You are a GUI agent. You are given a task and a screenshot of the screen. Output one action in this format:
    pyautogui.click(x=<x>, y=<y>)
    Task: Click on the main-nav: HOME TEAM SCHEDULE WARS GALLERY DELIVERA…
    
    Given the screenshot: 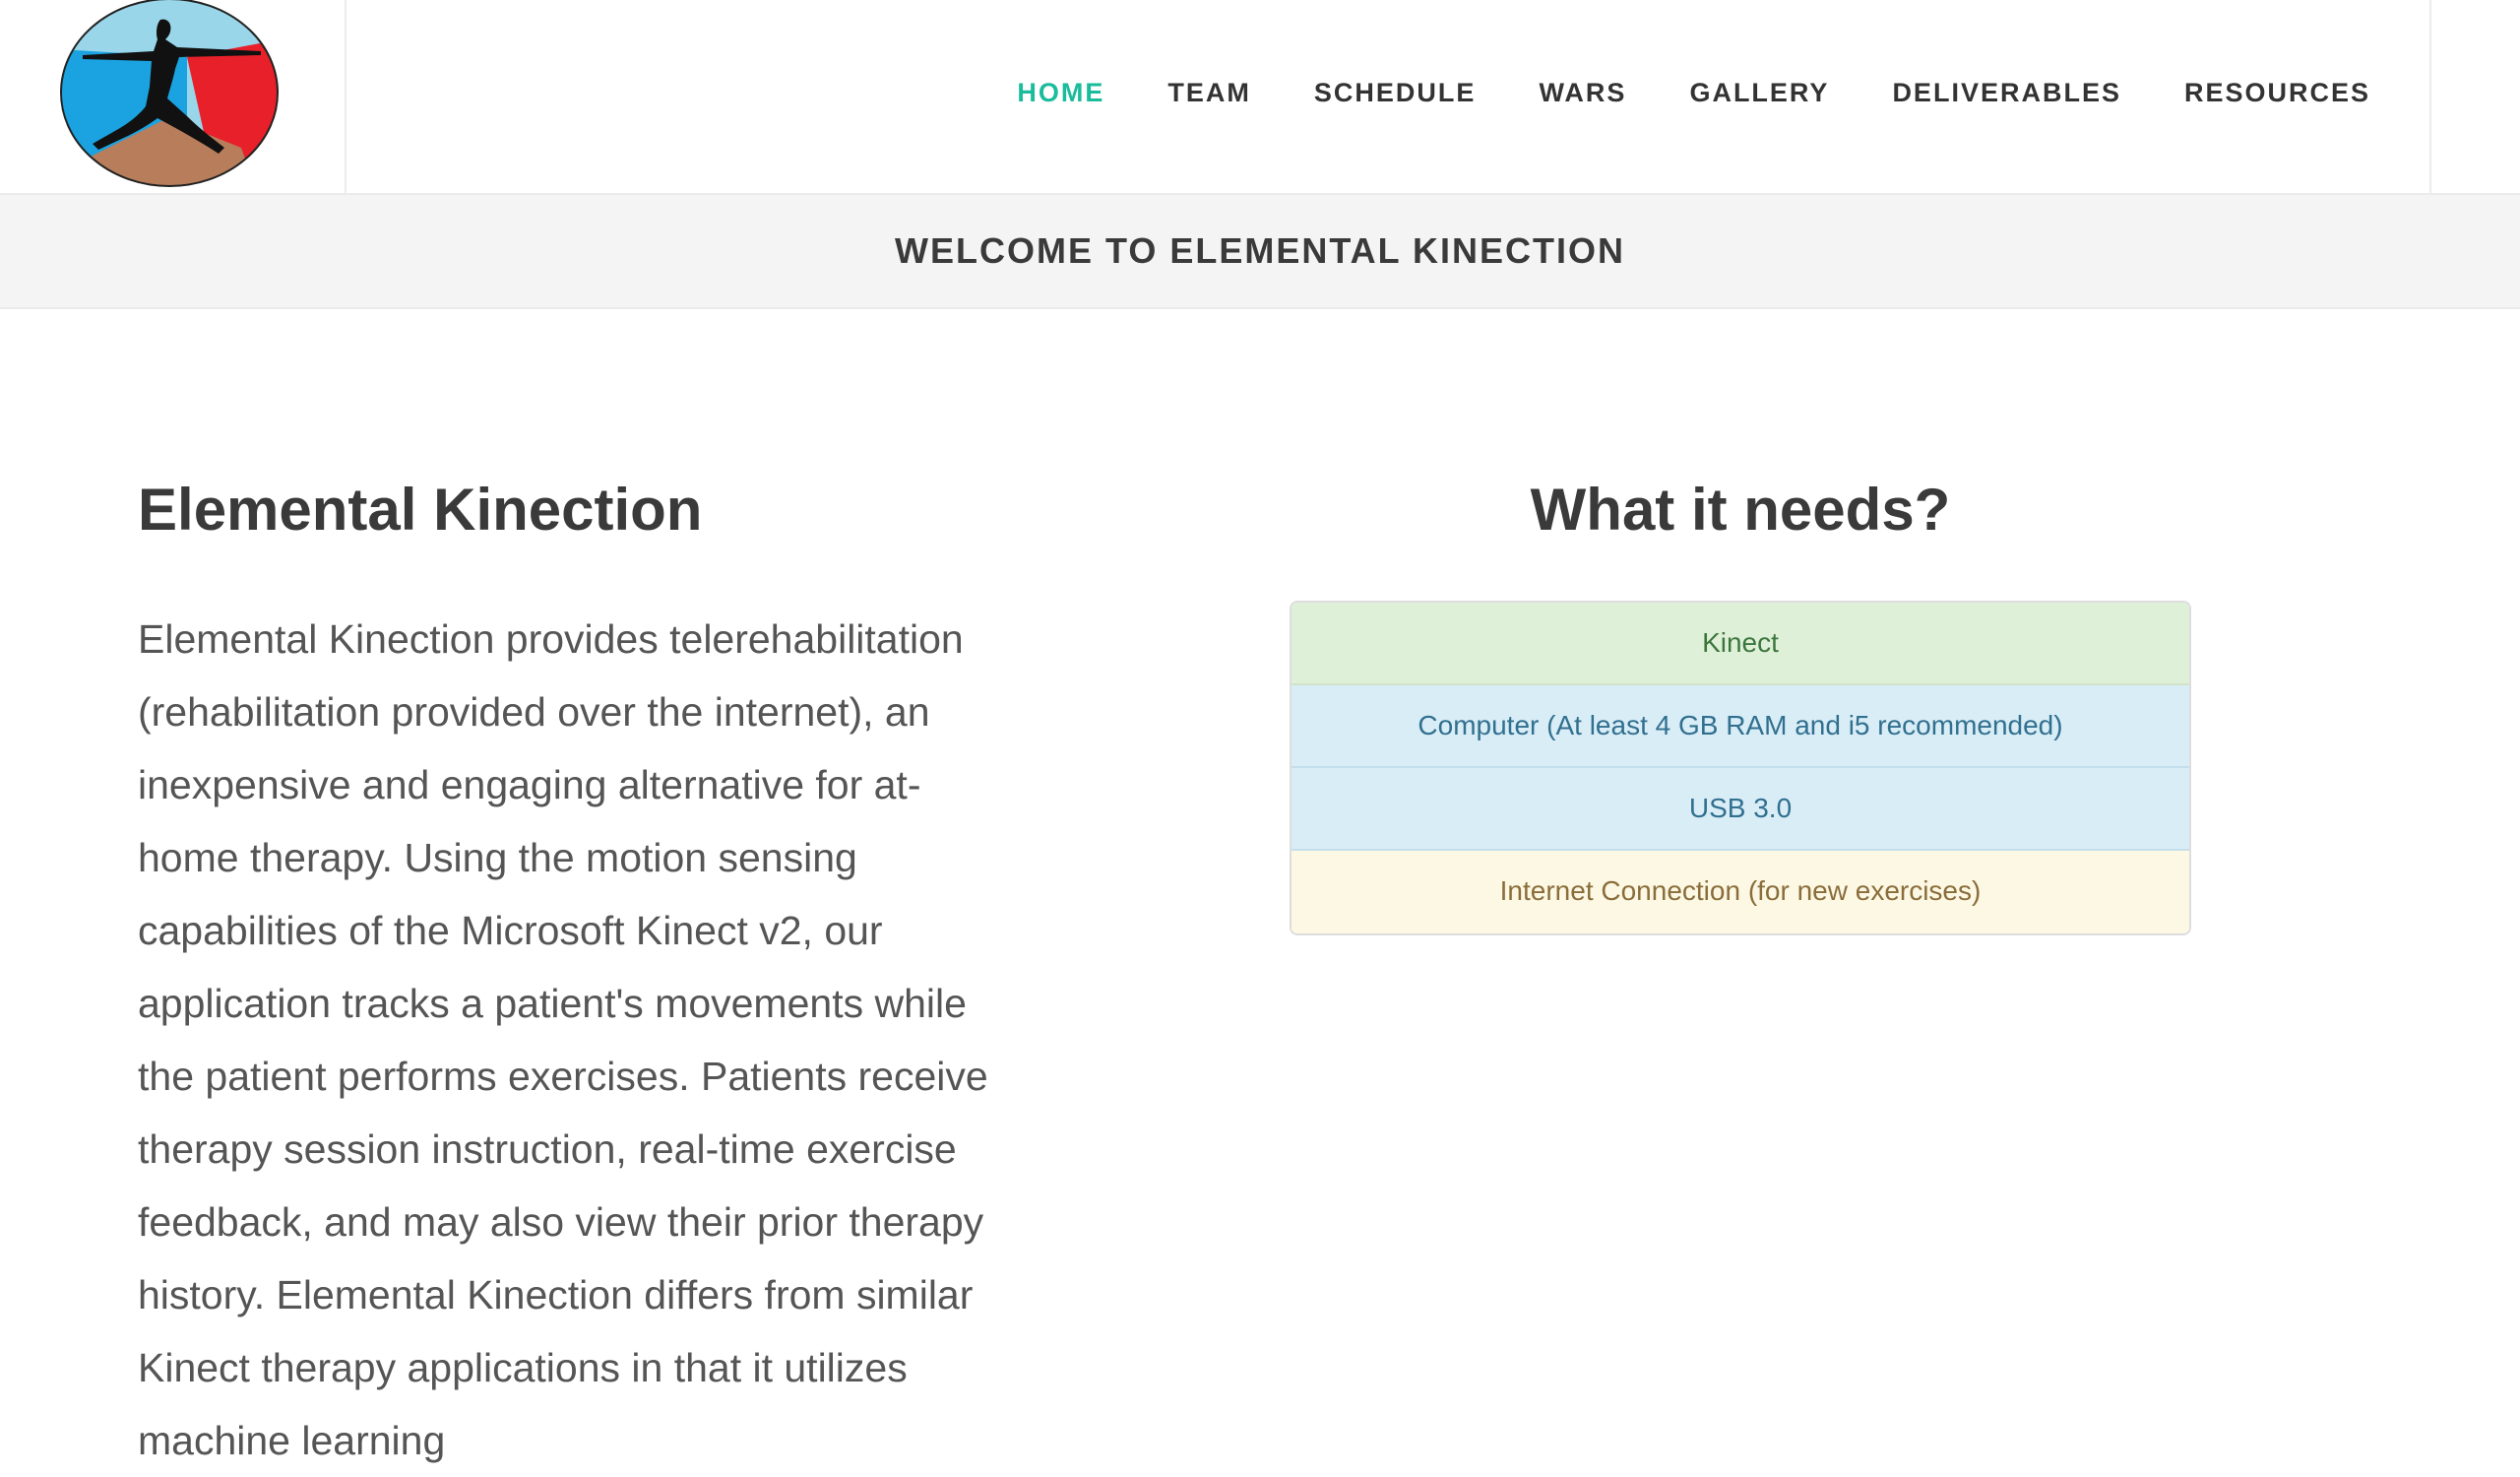 What is the action you would take?
    pyautogui.click(x=1662, y=93)
    